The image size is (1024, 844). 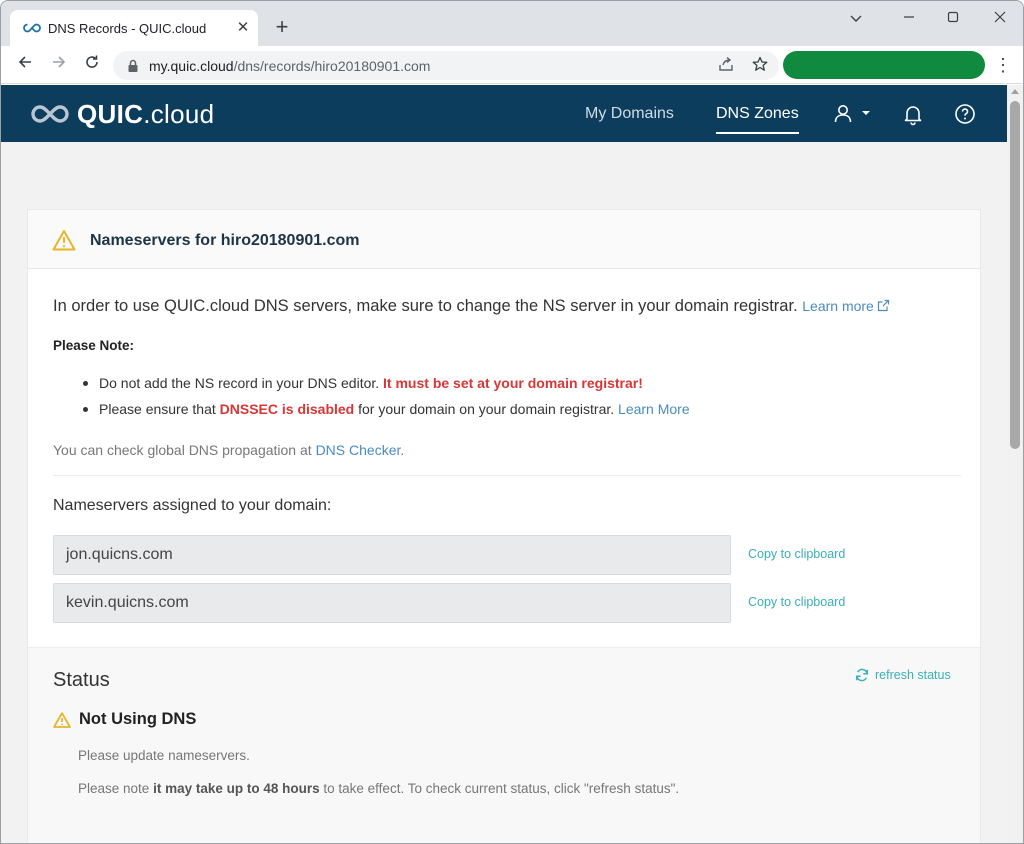 I want to click on nameservers-heading: Nameservers assigned to your domain:, so click(x=192, y=505).